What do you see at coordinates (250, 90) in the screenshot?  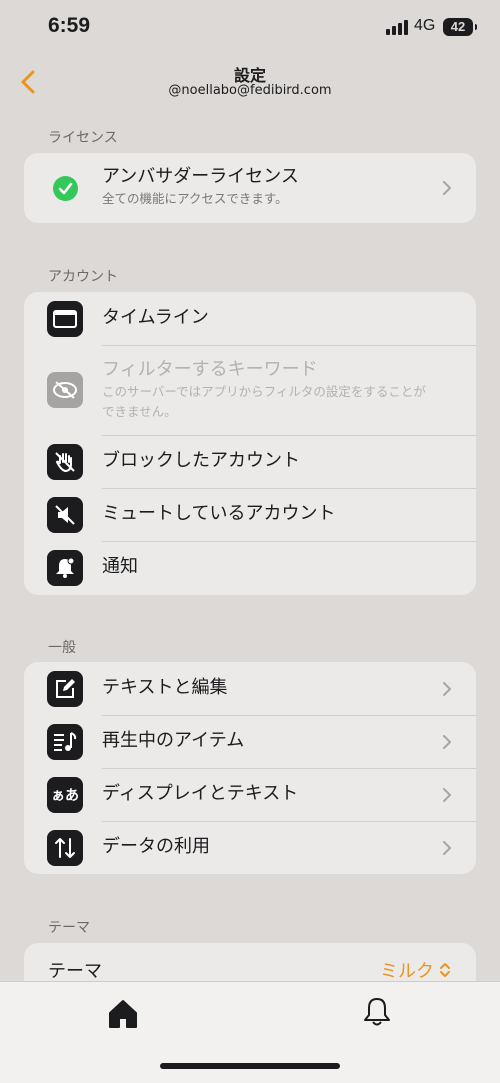 I see `account-handle: @noellabo@fedibird.com` at bounding box center [250, 90].